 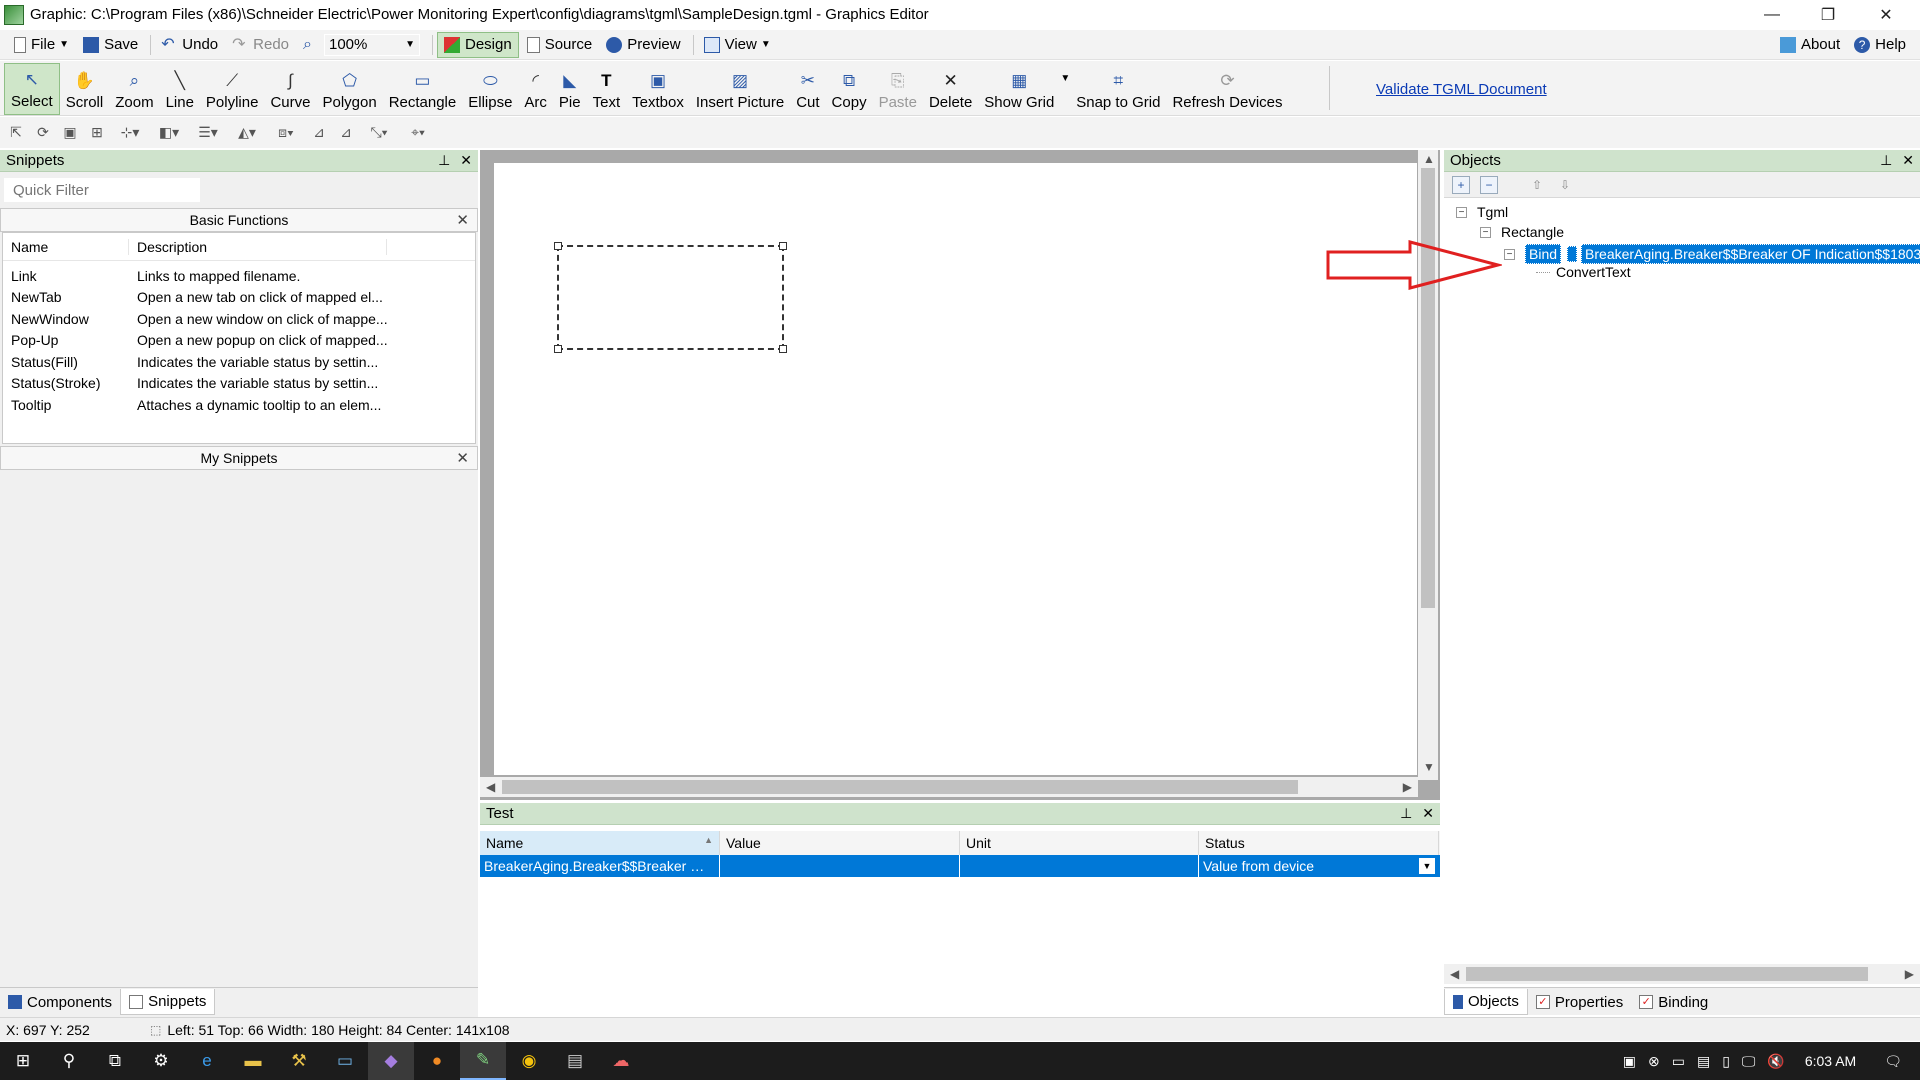 What do you see at coordinates (1654, 1061) in the screenshot?
I see `tray-network-icon: ⊗` at bounding box center [1654, 1061].